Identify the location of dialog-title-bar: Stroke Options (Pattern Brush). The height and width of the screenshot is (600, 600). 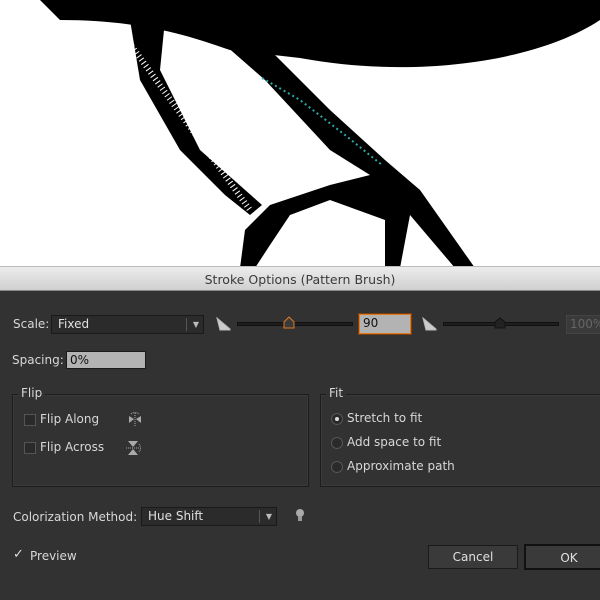
(300, 278).